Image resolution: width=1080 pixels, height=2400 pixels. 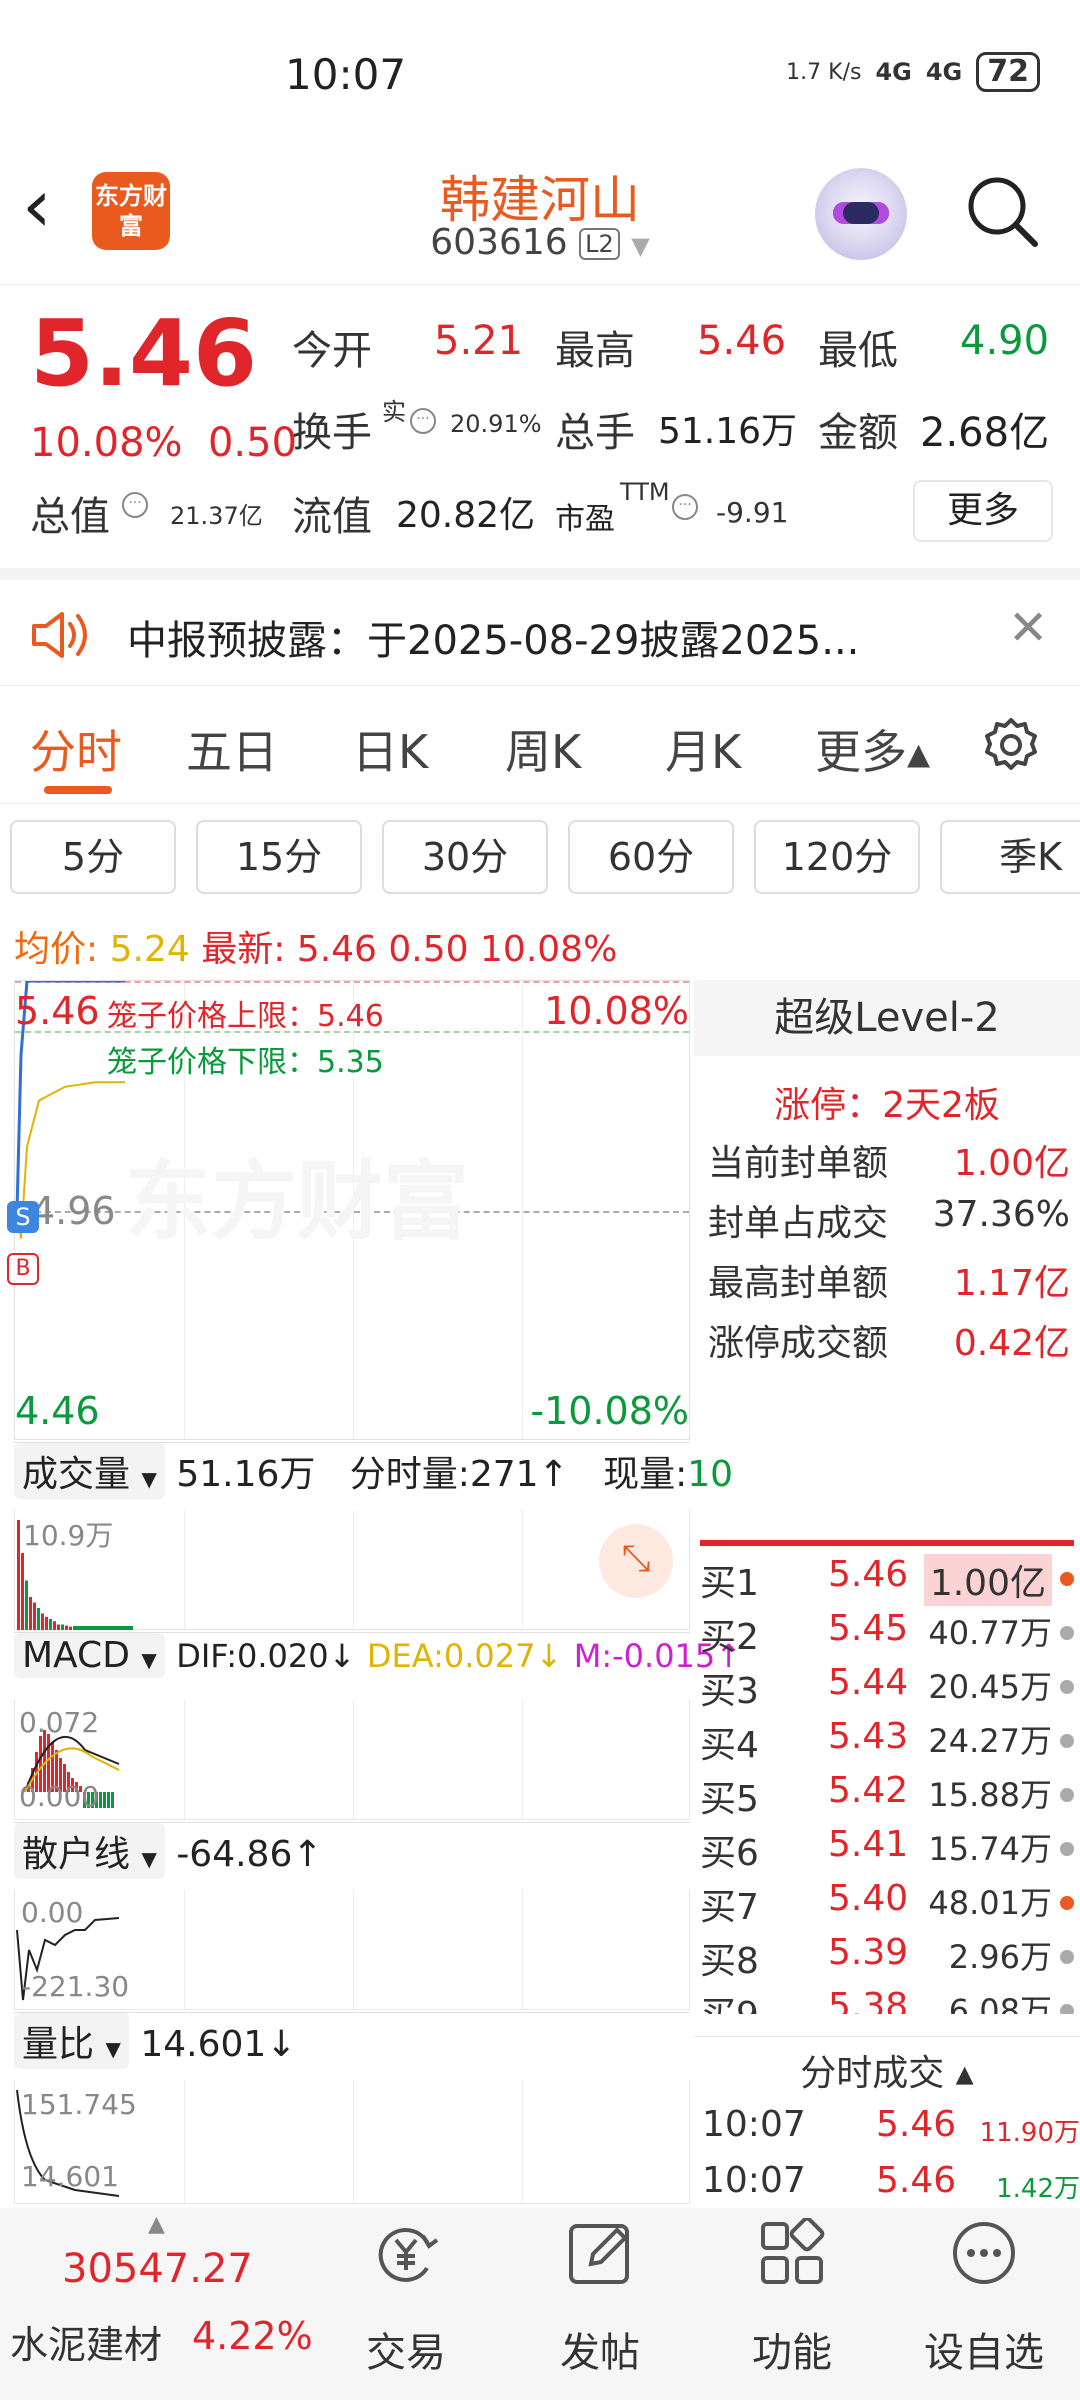 I want to click on tab-weekly-k: 周K, so click(x=543, y=749).